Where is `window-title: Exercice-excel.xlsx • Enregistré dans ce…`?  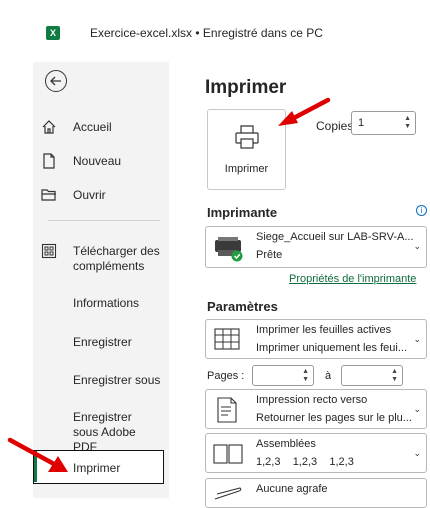 window-title: Exercice-excel.xlsx • Enregistré dans ce… is located at coordinates (206, 33).